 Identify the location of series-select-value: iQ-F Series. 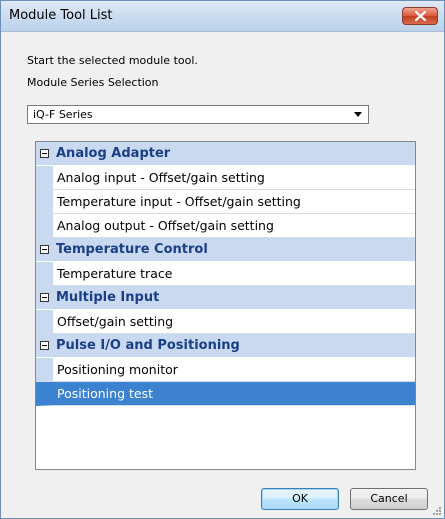
(63, 114).